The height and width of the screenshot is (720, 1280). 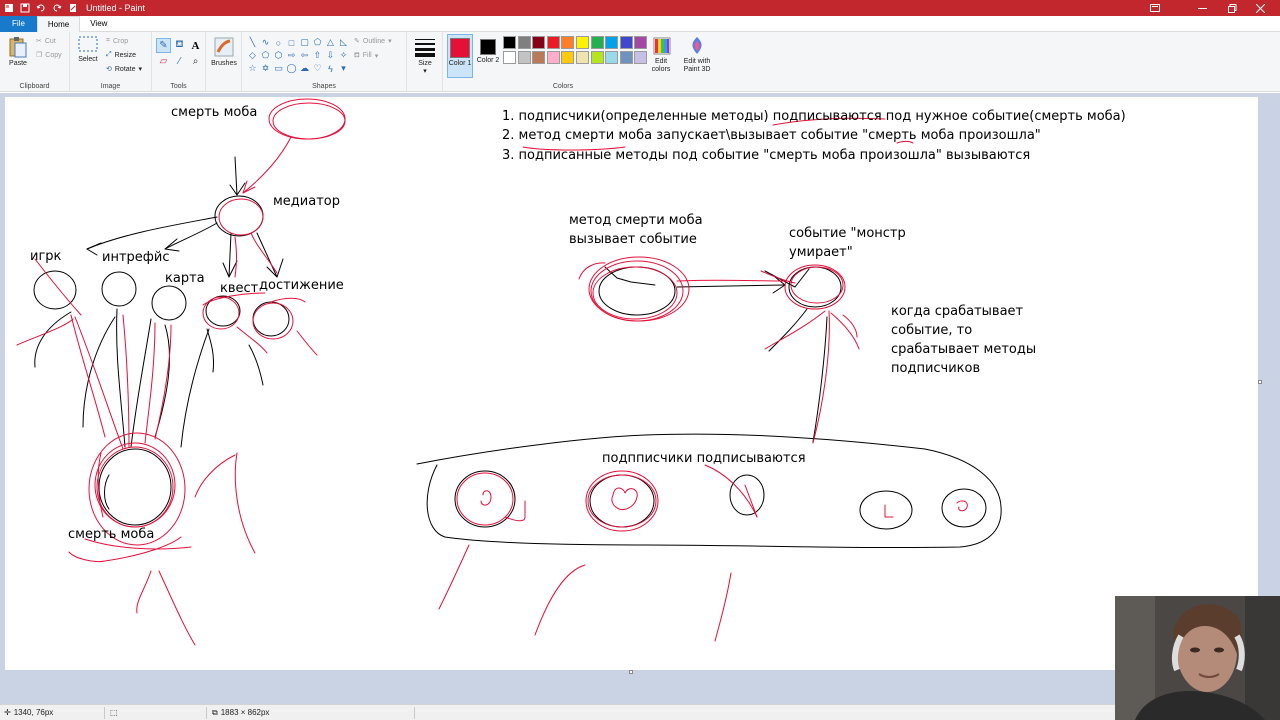 What do you see at coordinates (18, 63) in the screenshot?
I see `paste-label: Paste` at bounding box center [18, 63].